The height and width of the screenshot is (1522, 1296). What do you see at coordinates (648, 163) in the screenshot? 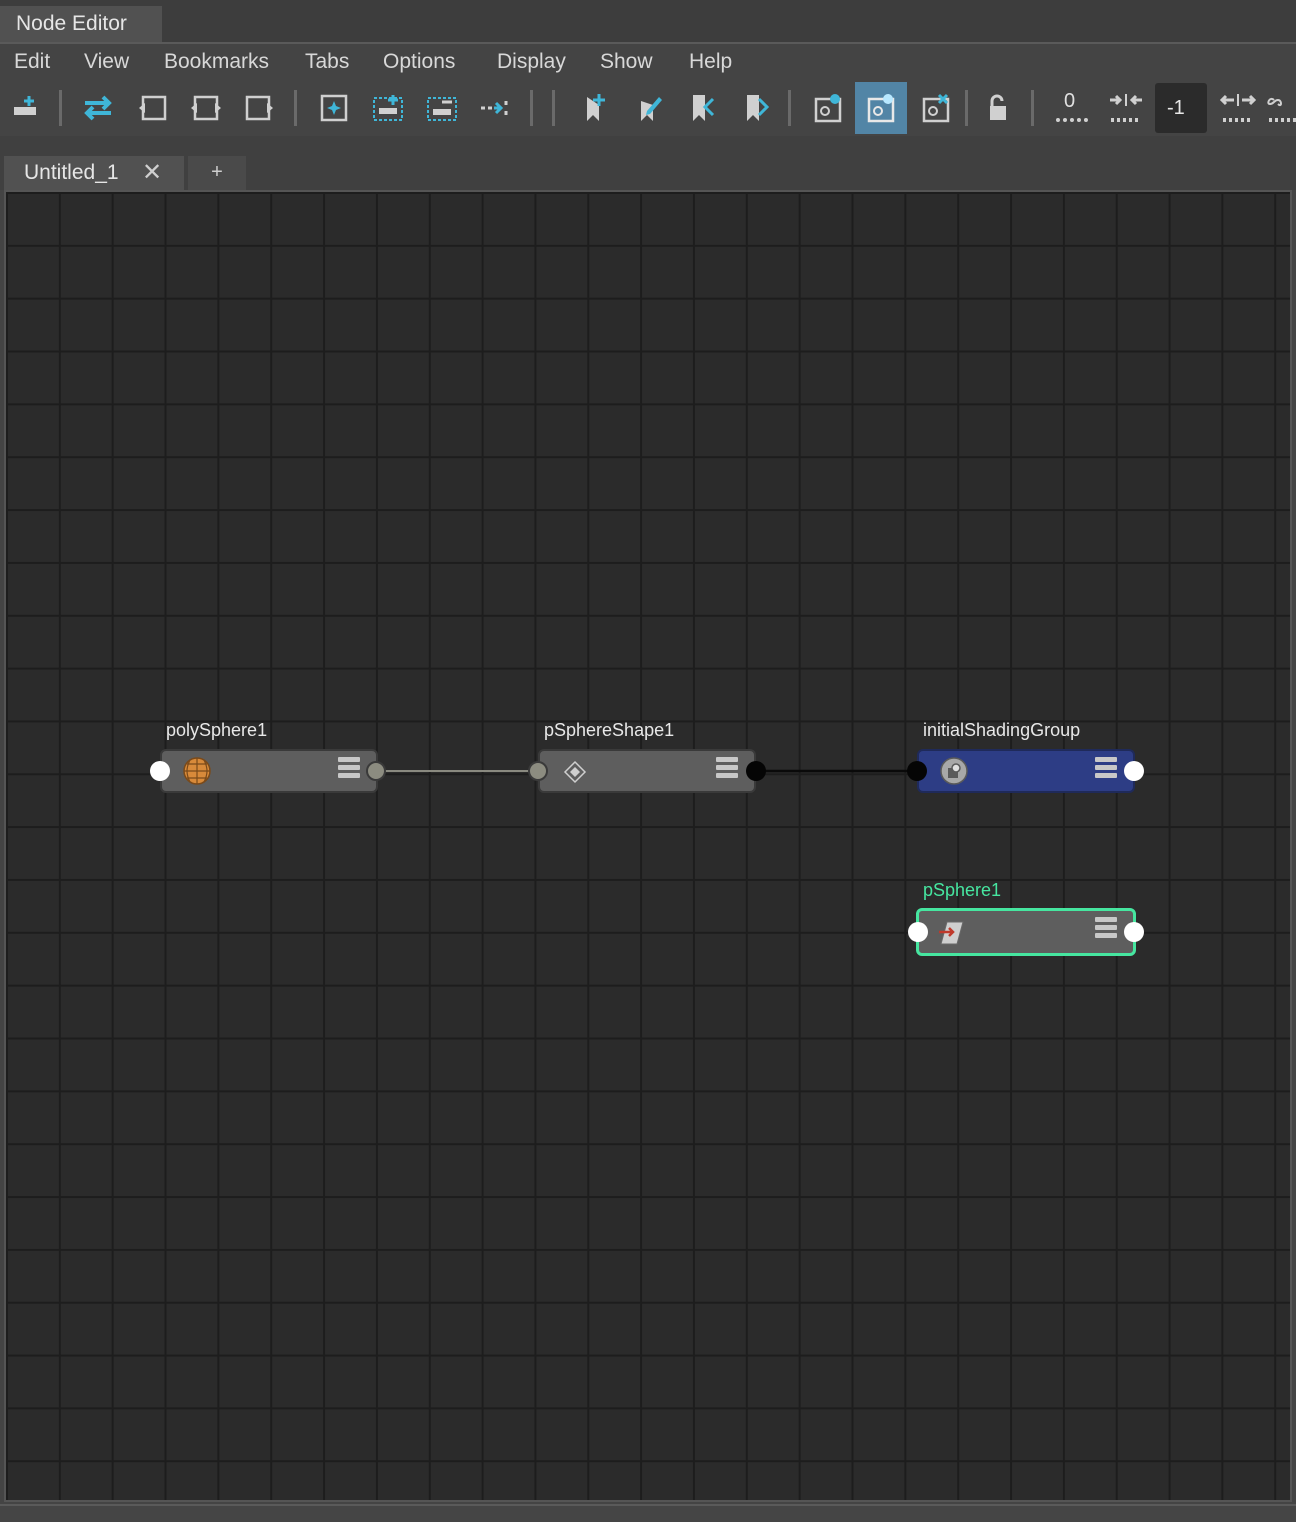
I see `tab-bar: Untitled_1 ✕ +` at bounding box center [648, 163].